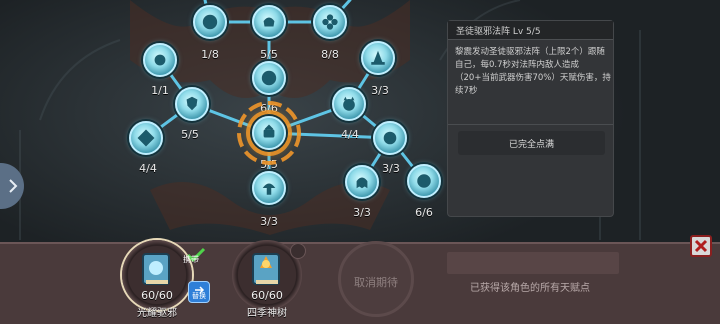 This screenshot has height=324, width=720. I want to click on divider, so click(530, 124).